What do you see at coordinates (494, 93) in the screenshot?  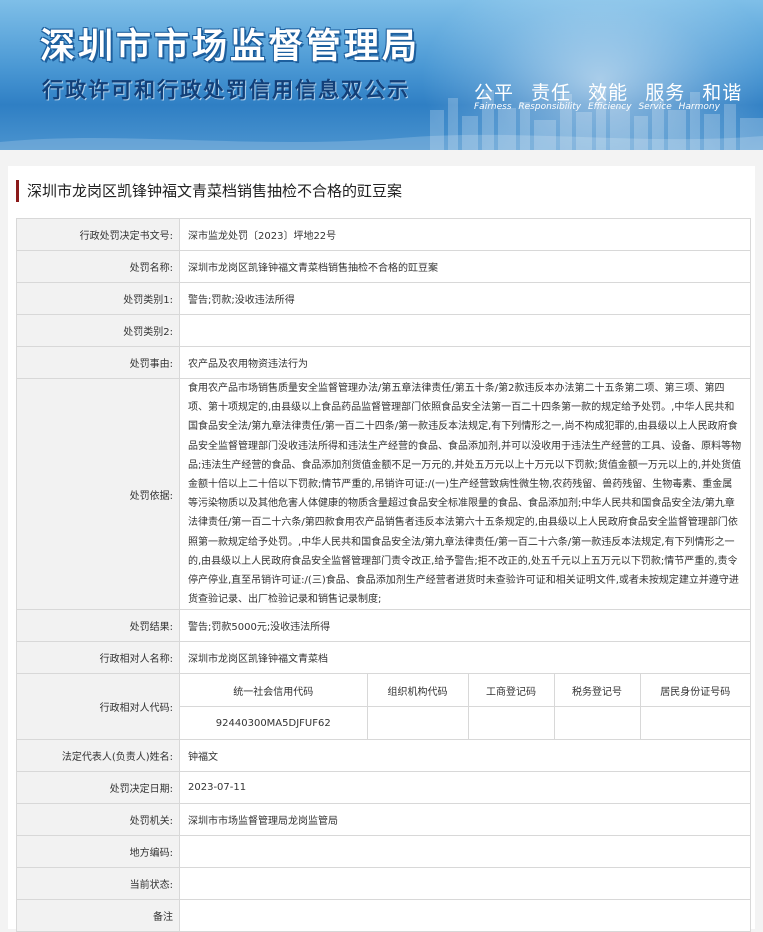 I see `slogan-item: 公平` at bounding box center [494, 93].